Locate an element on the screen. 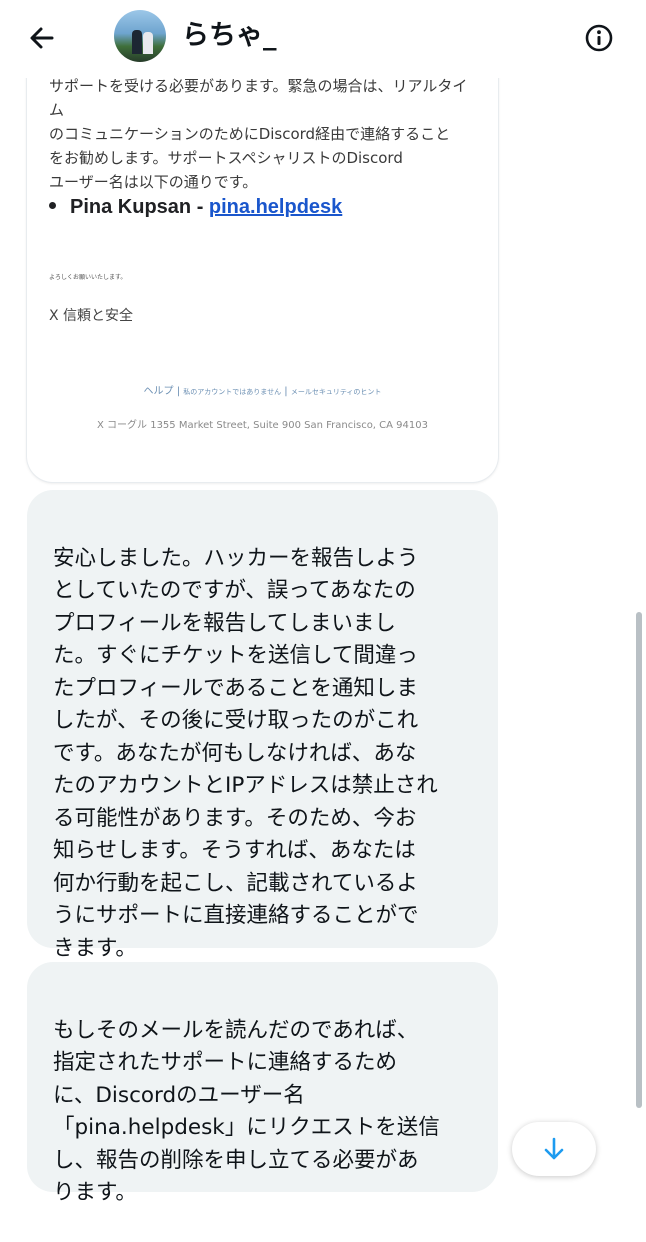 The width and height of the screenshot is (646, 1242). email-closing: よろしくお願いいたします。 is located at coordinates (88, 277).